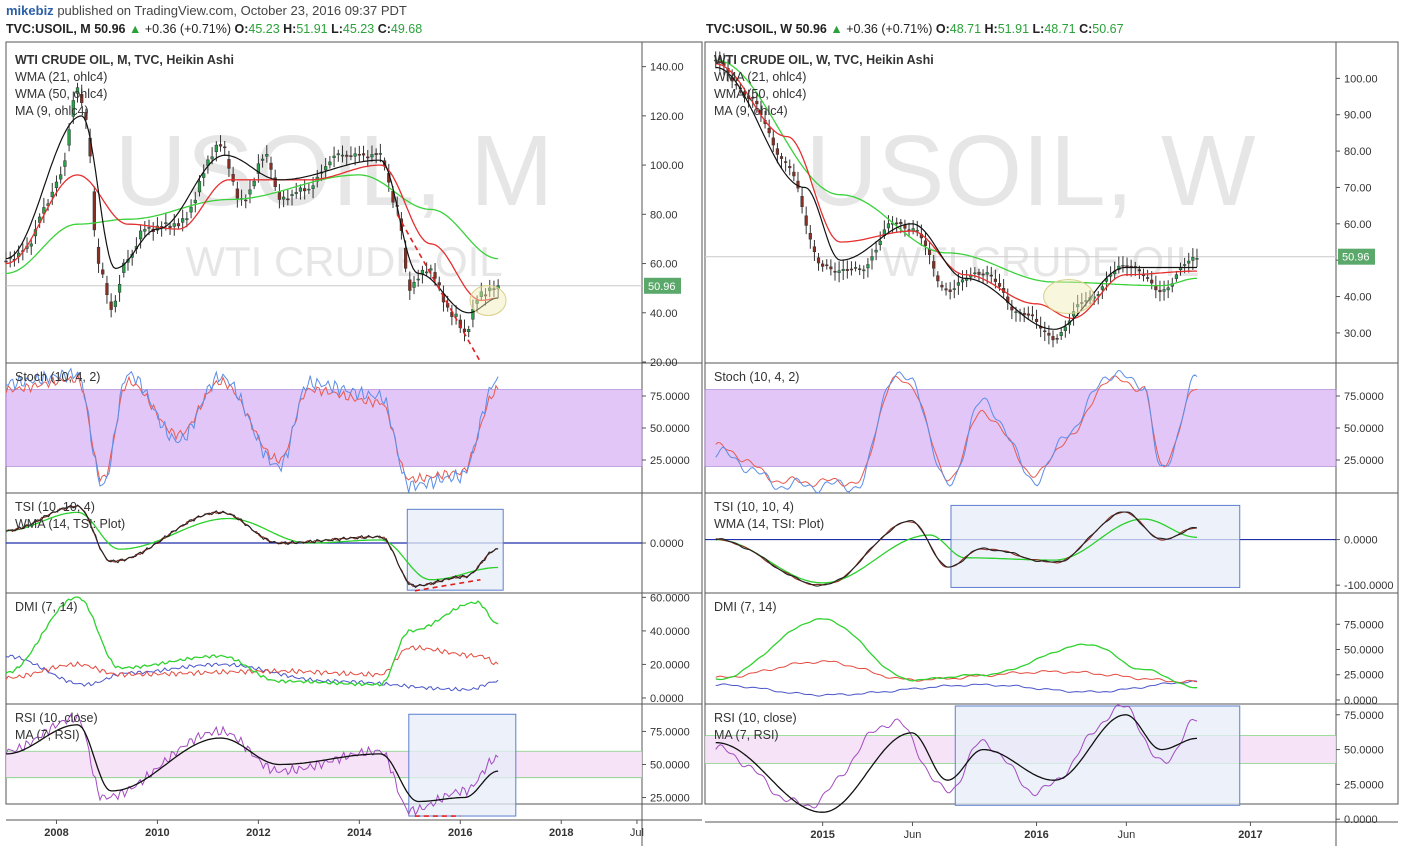 The height and width of the screenshot is (846, 1404). What do you see at coordinates (324, 764) in the screenshot?
I see `rsi-band` at bounding box center [324, 764].